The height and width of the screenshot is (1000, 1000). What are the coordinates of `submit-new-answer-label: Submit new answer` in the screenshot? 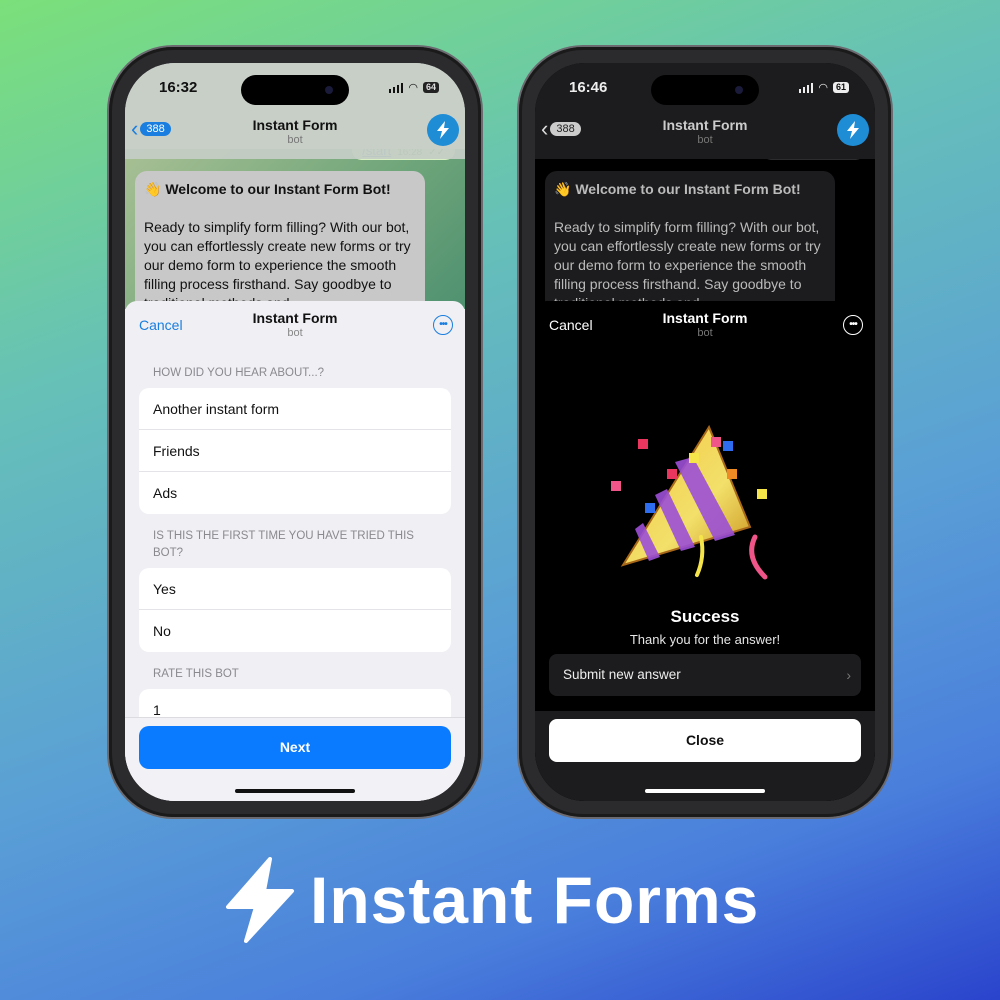 It's located at (622, 674).